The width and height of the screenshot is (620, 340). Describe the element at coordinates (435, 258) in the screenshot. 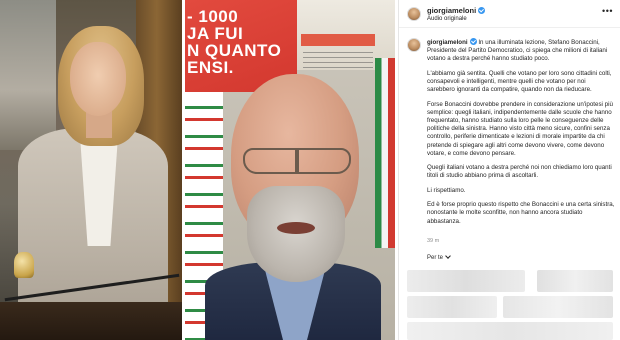

I see `comments-filter-label: Per te` at that location.